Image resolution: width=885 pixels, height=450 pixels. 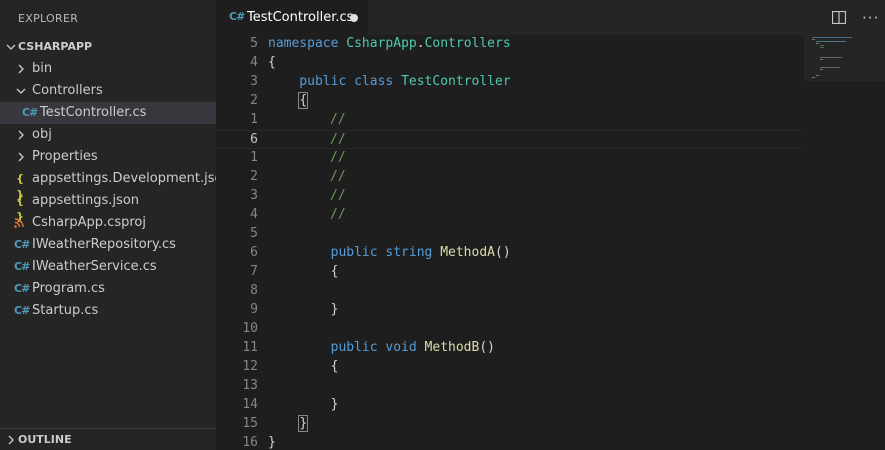 What do you see at coordinates (510, 215) in the screenshot?
I see `code-line: 4 //` at bounding box center [510, 215].